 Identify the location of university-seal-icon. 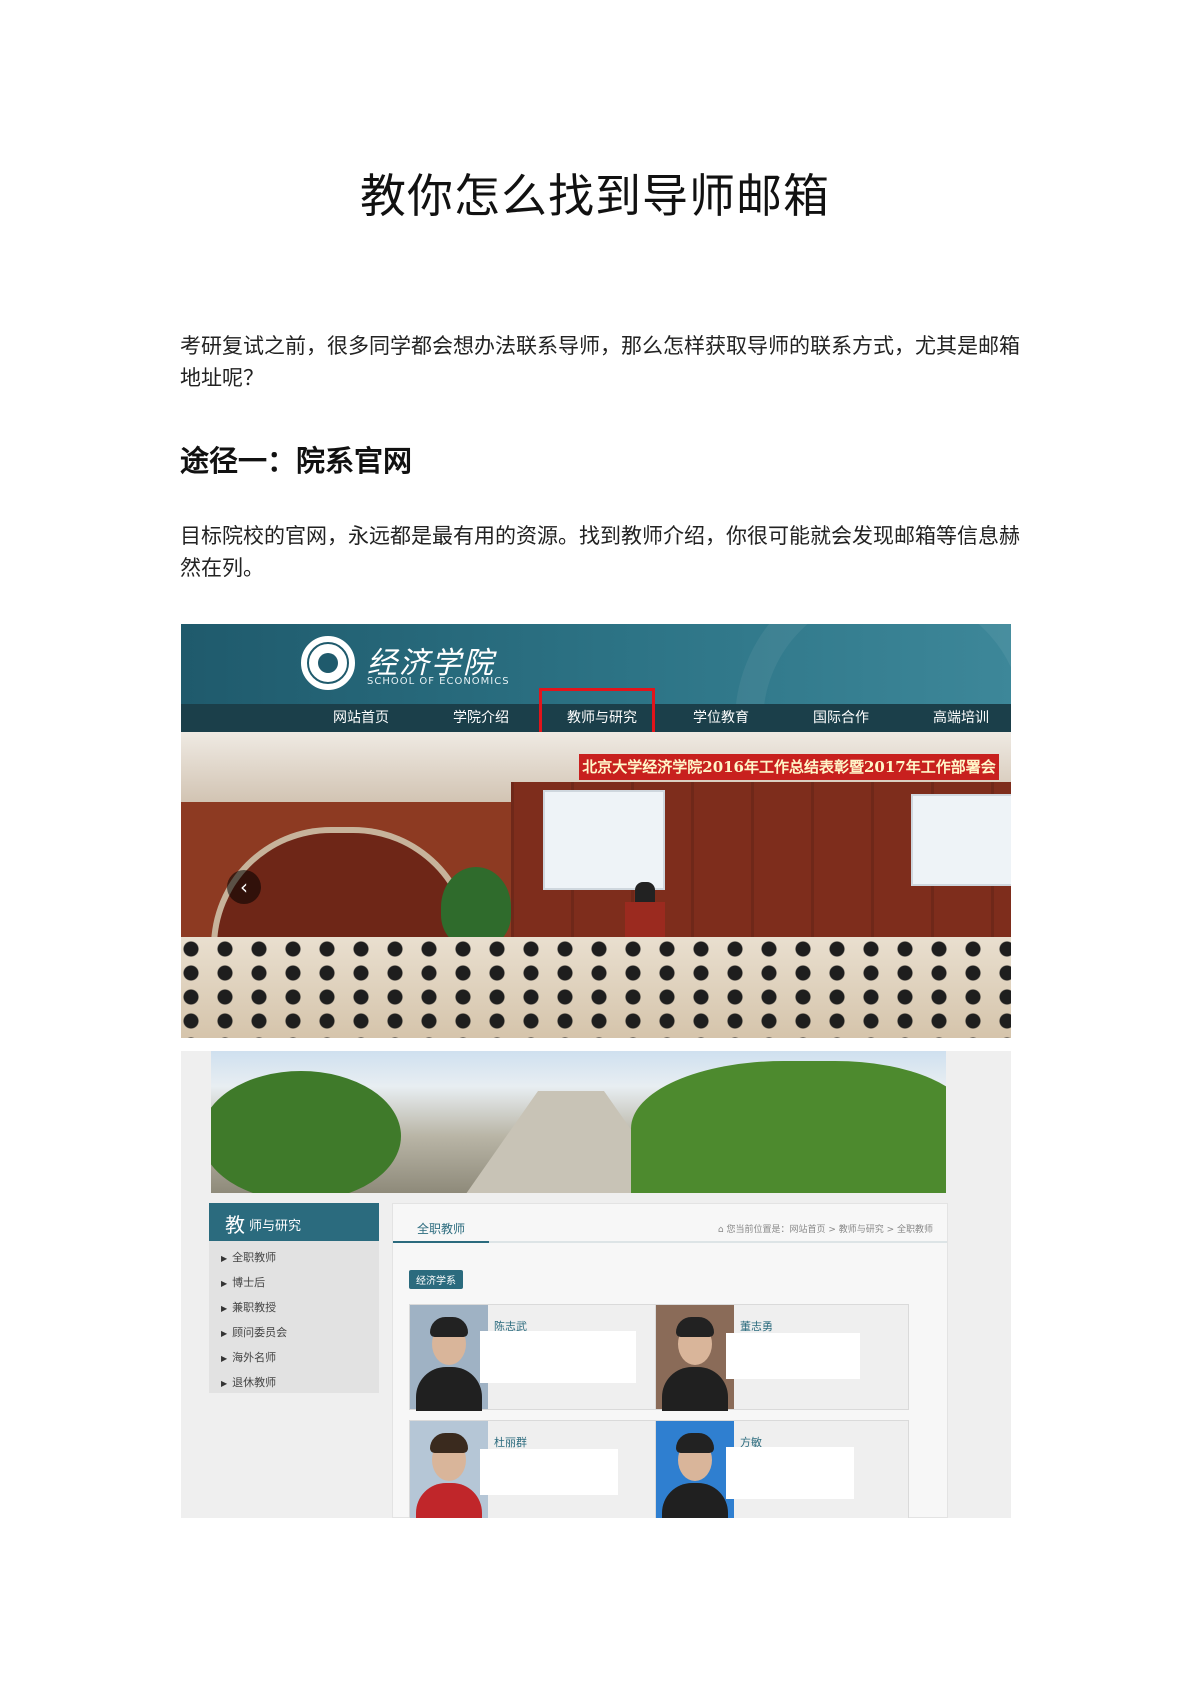
(328, 663).